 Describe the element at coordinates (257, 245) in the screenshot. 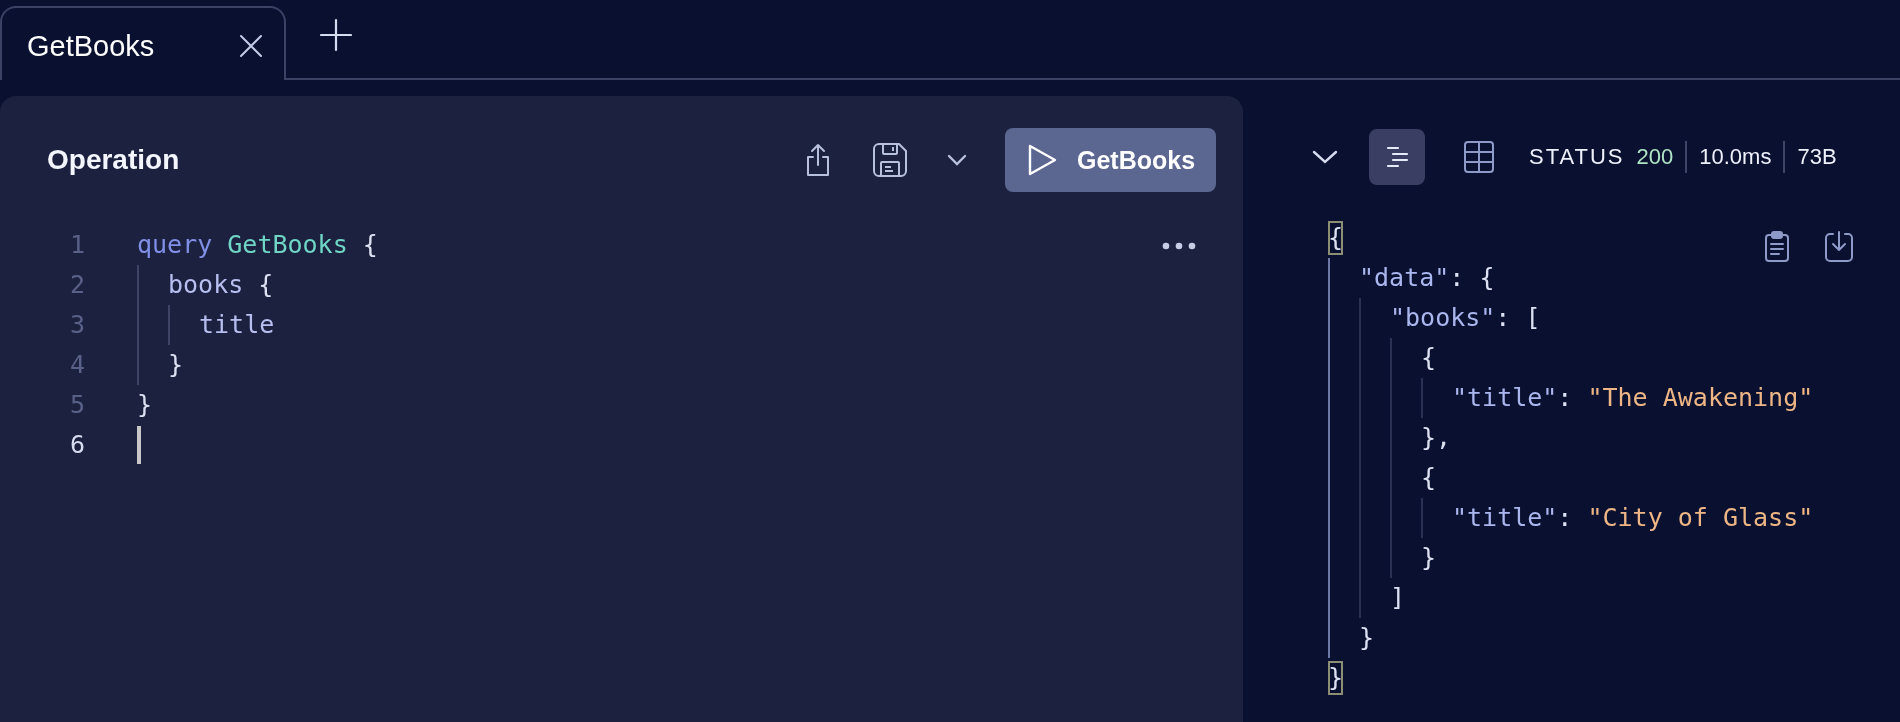

I see `code-line: query GetBooks {` at that location.